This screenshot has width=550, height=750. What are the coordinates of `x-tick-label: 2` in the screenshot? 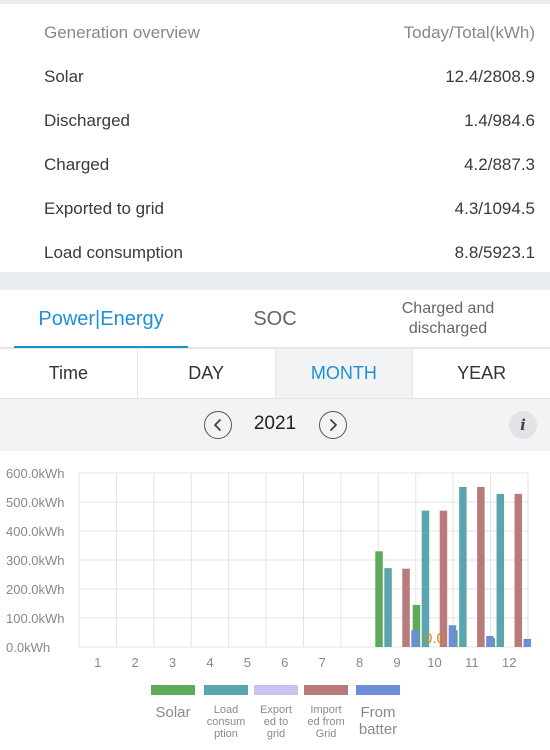 It's located at (135, 662).